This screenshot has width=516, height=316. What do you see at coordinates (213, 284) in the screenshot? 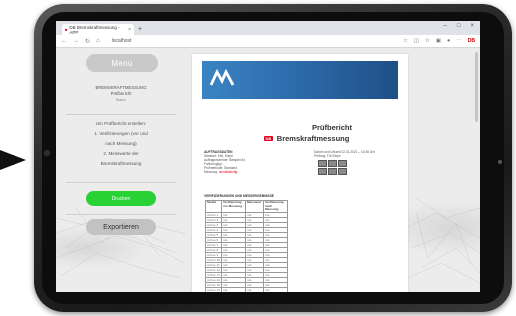
I see `table-cell: Achse 15` at bounding box center [213, 284].